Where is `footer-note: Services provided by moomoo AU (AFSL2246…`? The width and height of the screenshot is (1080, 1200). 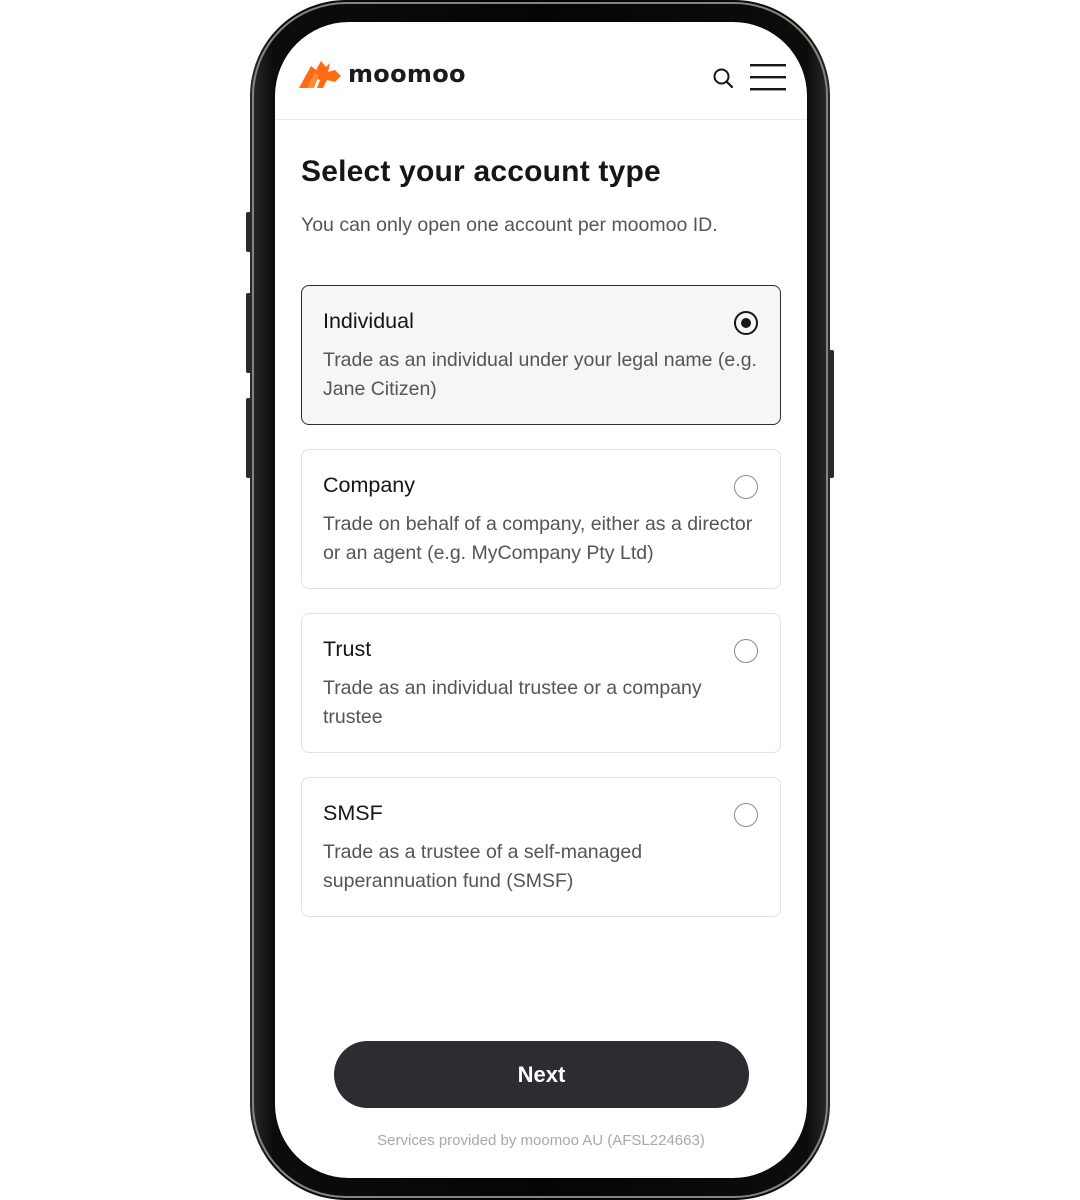 footer-note: Services provided by moomoo AU (AFSL2246… is located at coordinates (541, 1140).